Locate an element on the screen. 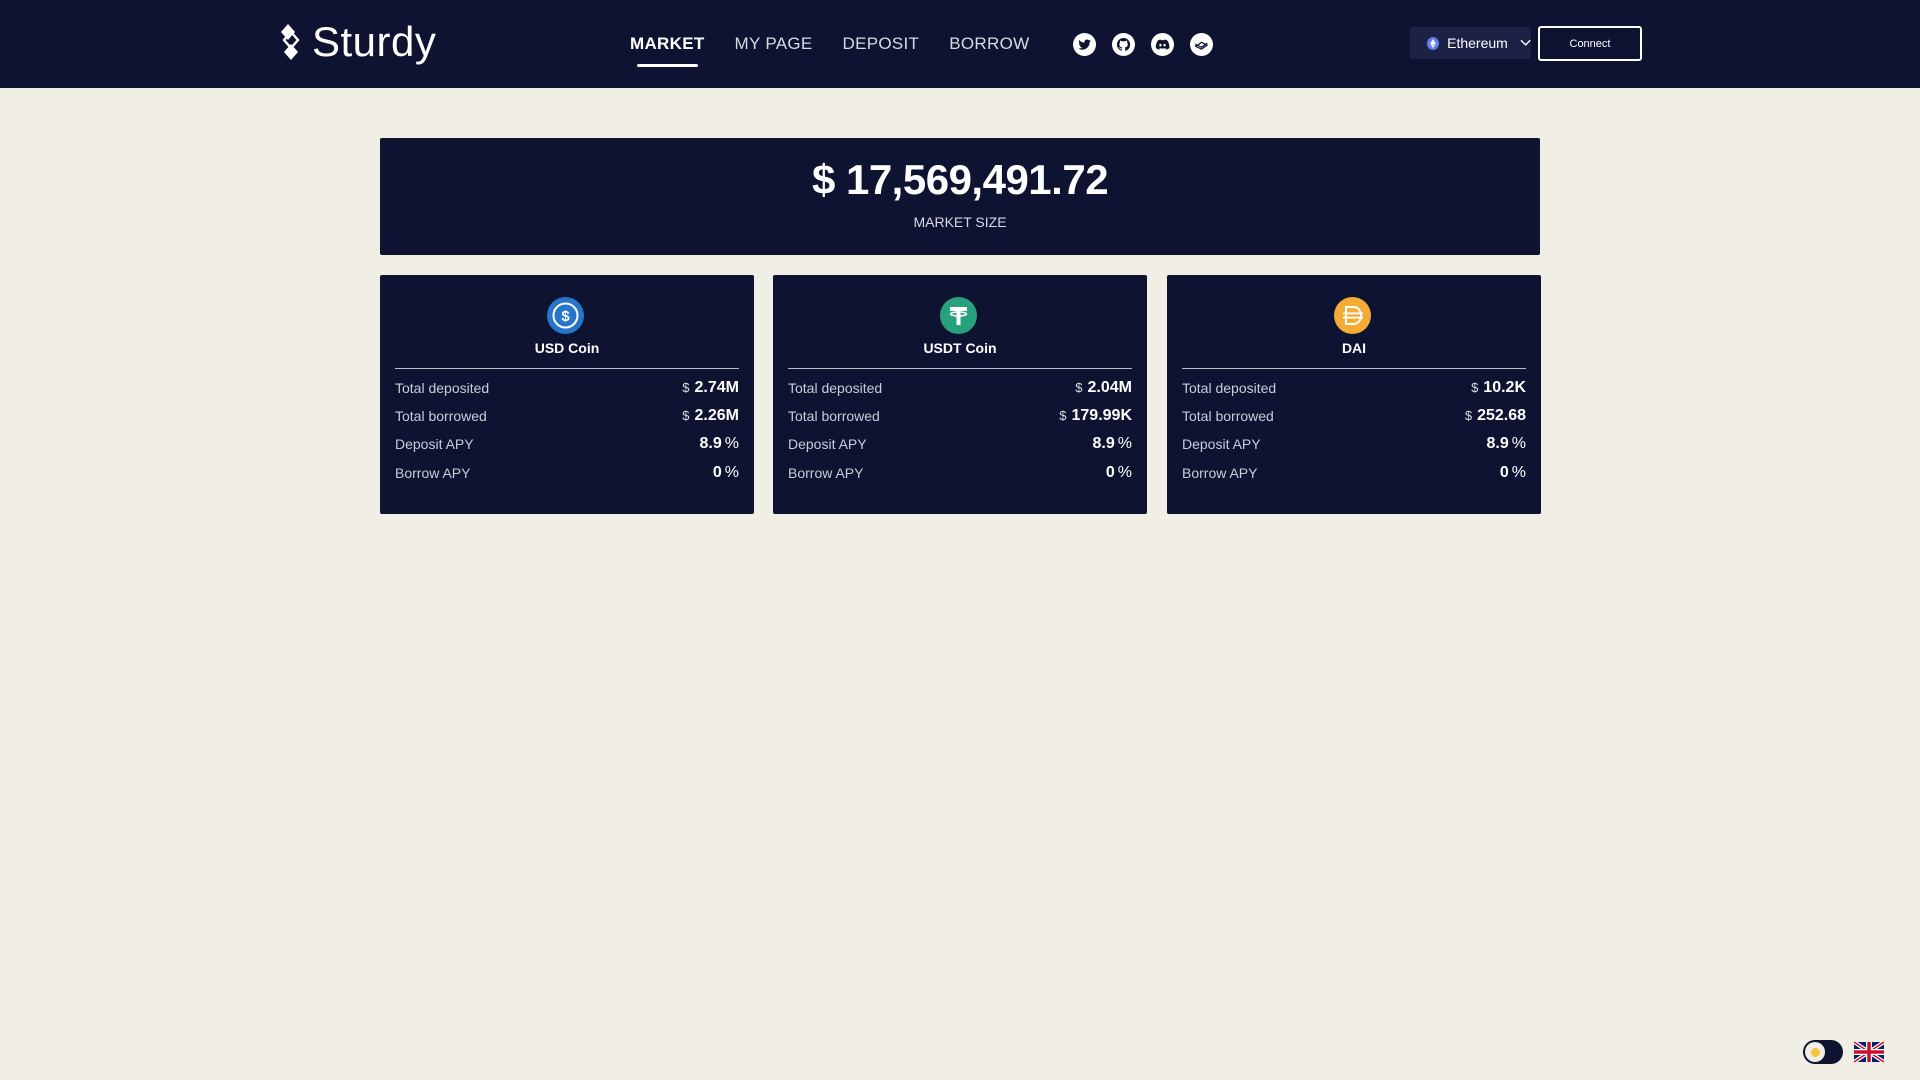 The height and width of the screenshot is (1080, 1920). asset-name: USDT Coin is located at coordinates (960, 348).